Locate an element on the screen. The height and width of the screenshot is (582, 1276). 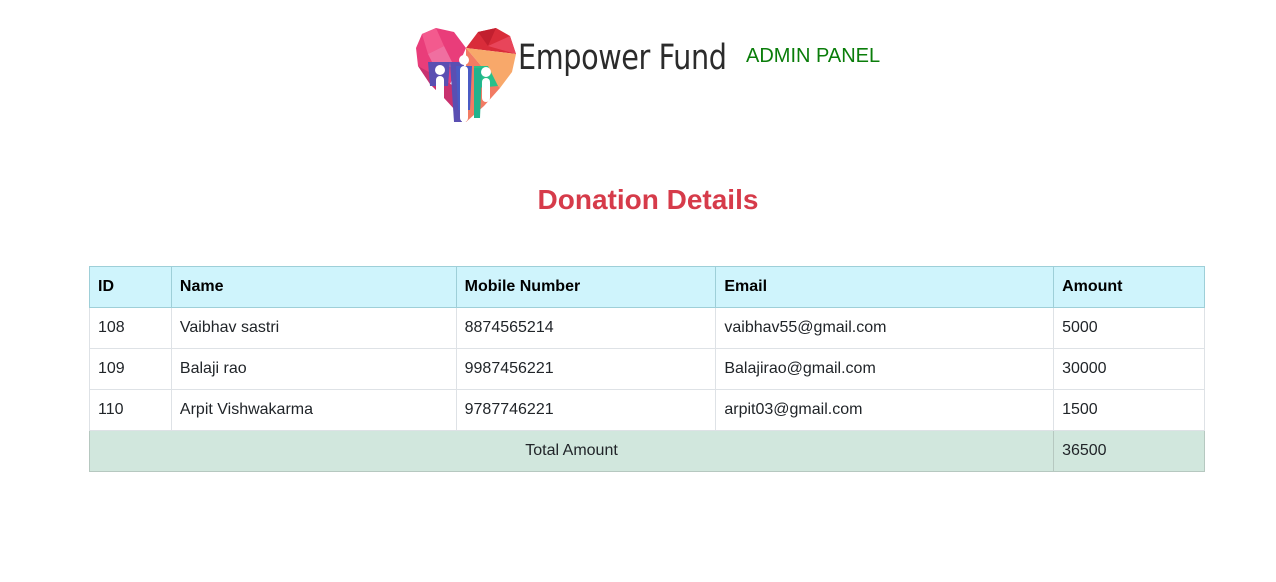
total-amount-label: Total Amount is located at coordinates (571, 451).